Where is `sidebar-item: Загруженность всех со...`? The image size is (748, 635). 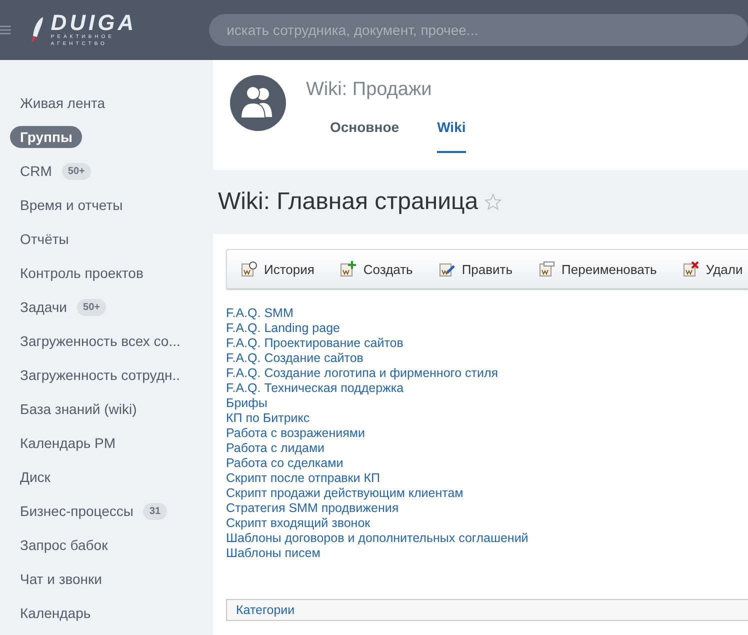 sidebar-item: Загруженность всех со... is located at coordinates (100, 341).